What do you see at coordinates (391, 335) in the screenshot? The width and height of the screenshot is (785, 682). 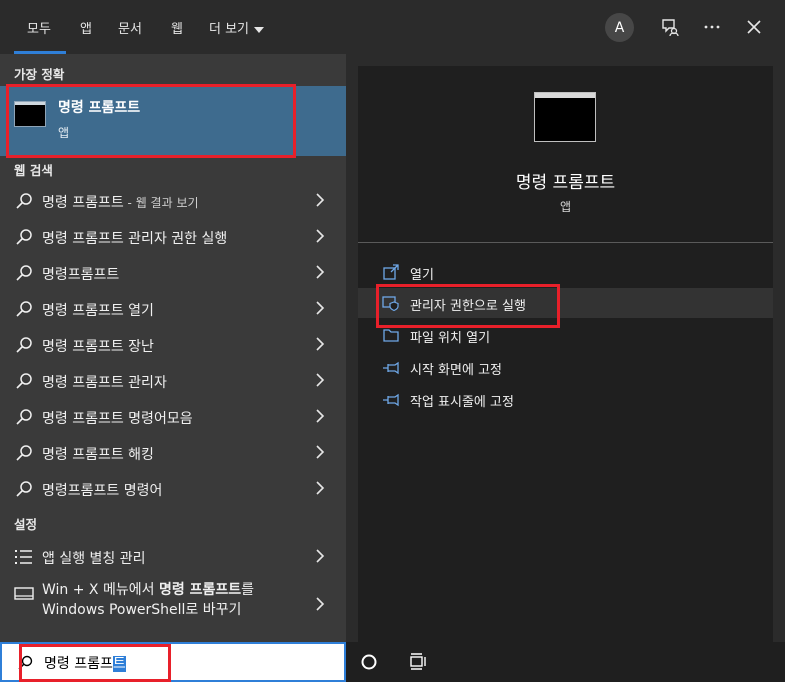 I see `folder-icon` at bounding box center [391, 335].